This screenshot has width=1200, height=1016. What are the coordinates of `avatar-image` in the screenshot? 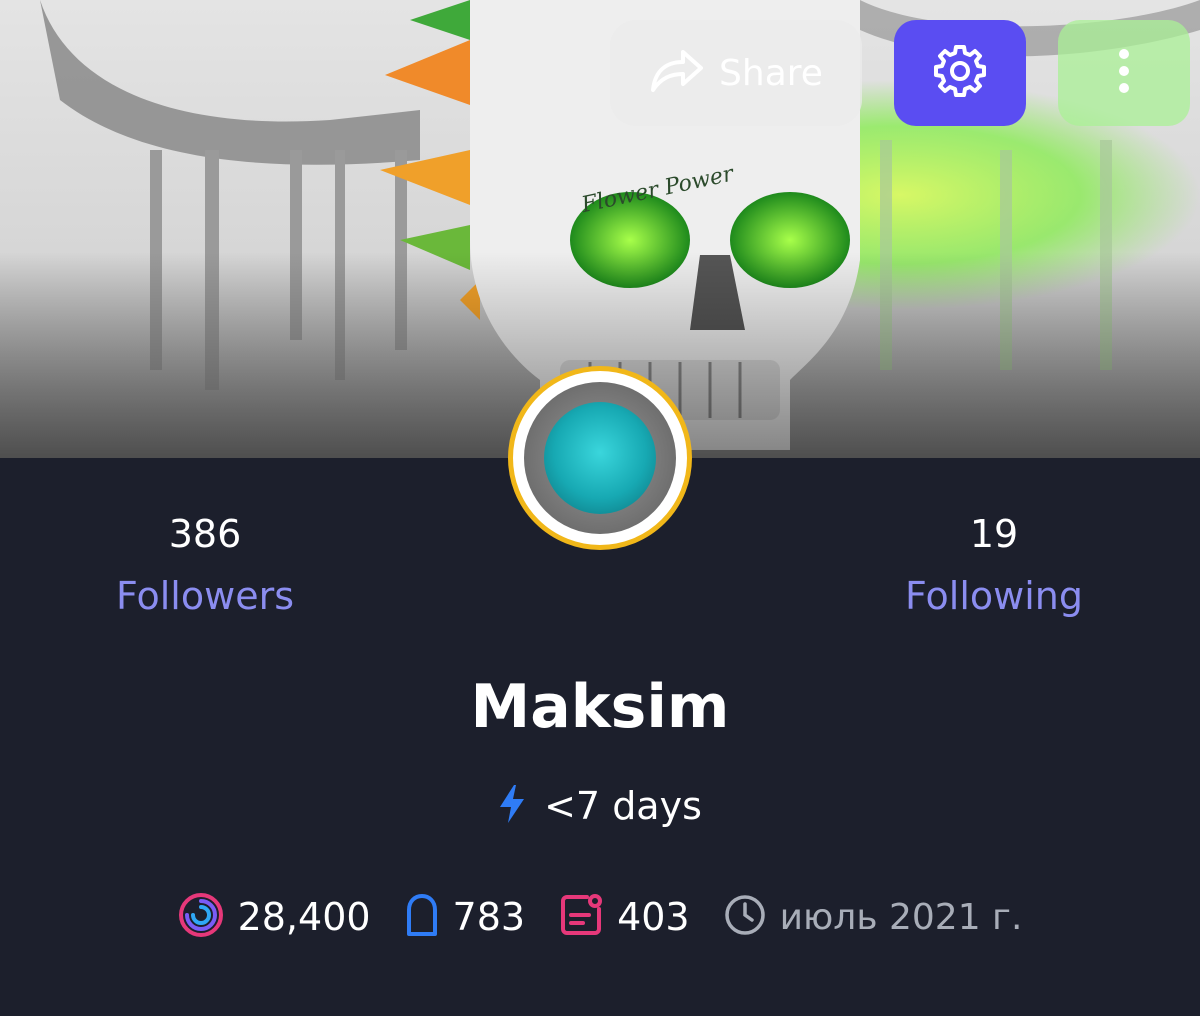 It's located at (600, 458).